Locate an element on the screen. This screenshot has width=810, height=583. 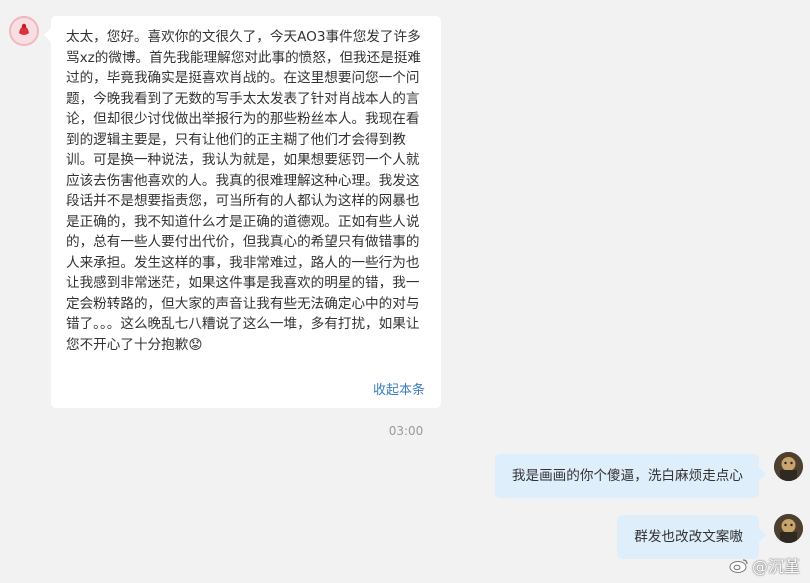
outgoing-message-text: 群发也改改文案嗷 is located at coordinates (688, 537).